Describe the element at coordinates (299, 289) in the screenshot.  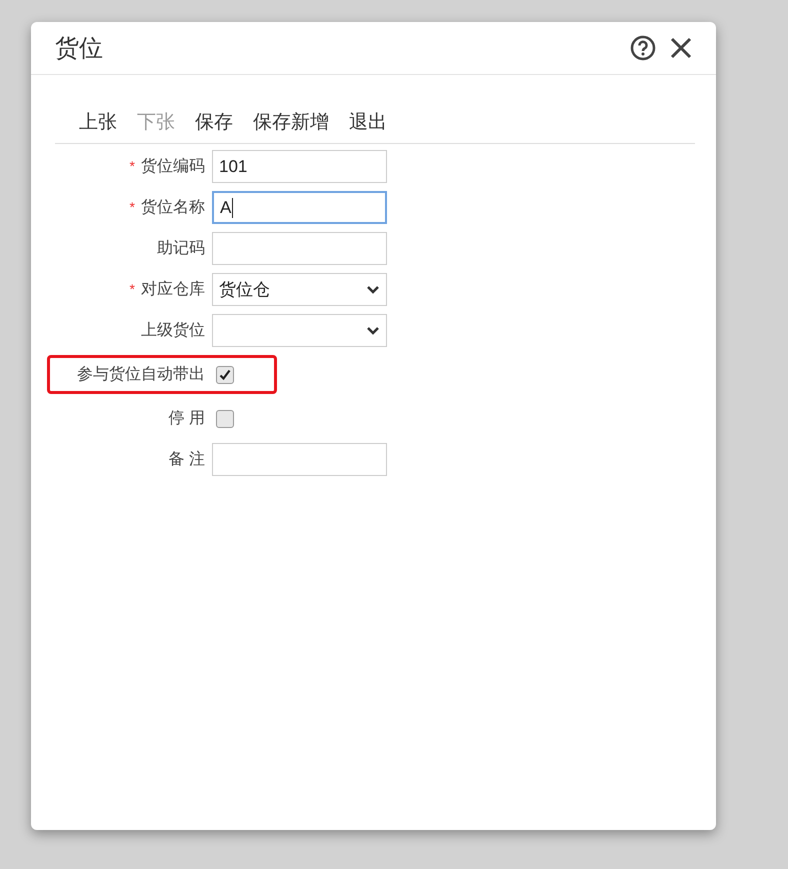
I see `dropdown: 货位仓` at that location.